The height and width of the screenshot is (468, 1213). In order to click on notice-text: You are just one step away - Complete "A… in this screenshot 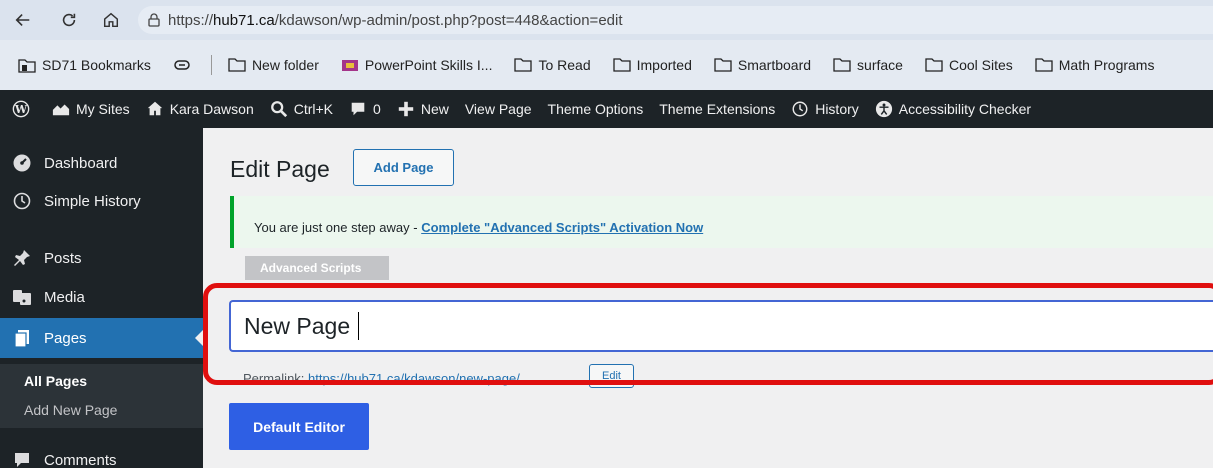, I will do `click(479, 227)`.